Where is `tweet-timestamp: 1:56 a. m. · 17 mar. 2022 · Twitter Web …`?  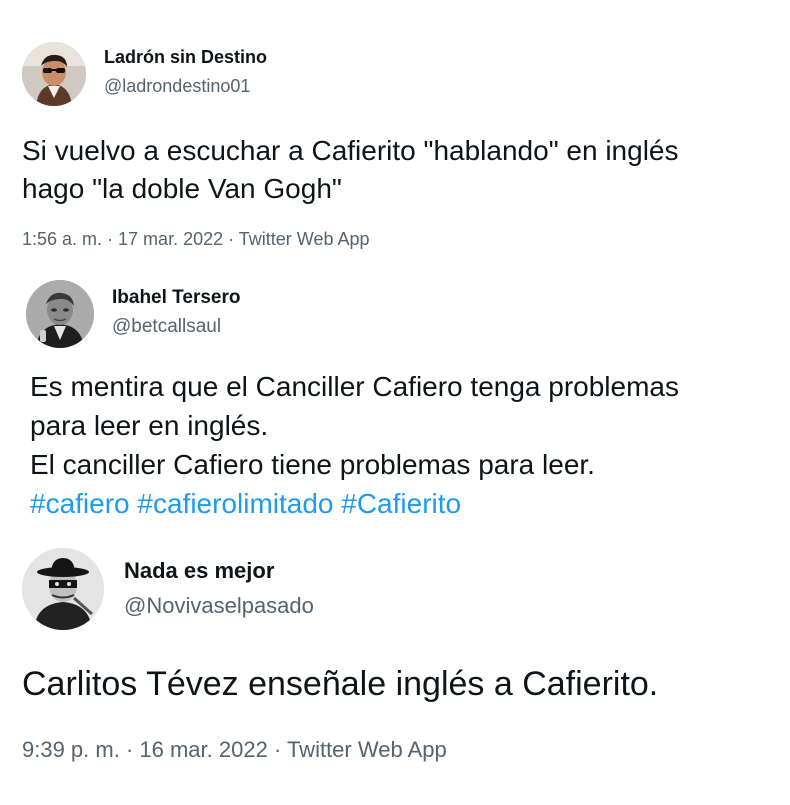
tweet-timestamp: 1:56 a. m. · 17 mar. 2022 · Twitter Web … is located at coordinates (196, 239).